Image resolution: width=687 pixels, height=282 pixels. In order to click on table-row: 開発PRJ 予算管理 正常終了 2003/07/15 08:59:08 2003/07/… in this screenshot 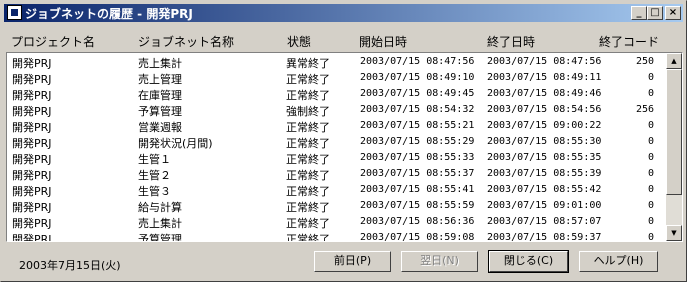, I will do `click(332, 236)`.